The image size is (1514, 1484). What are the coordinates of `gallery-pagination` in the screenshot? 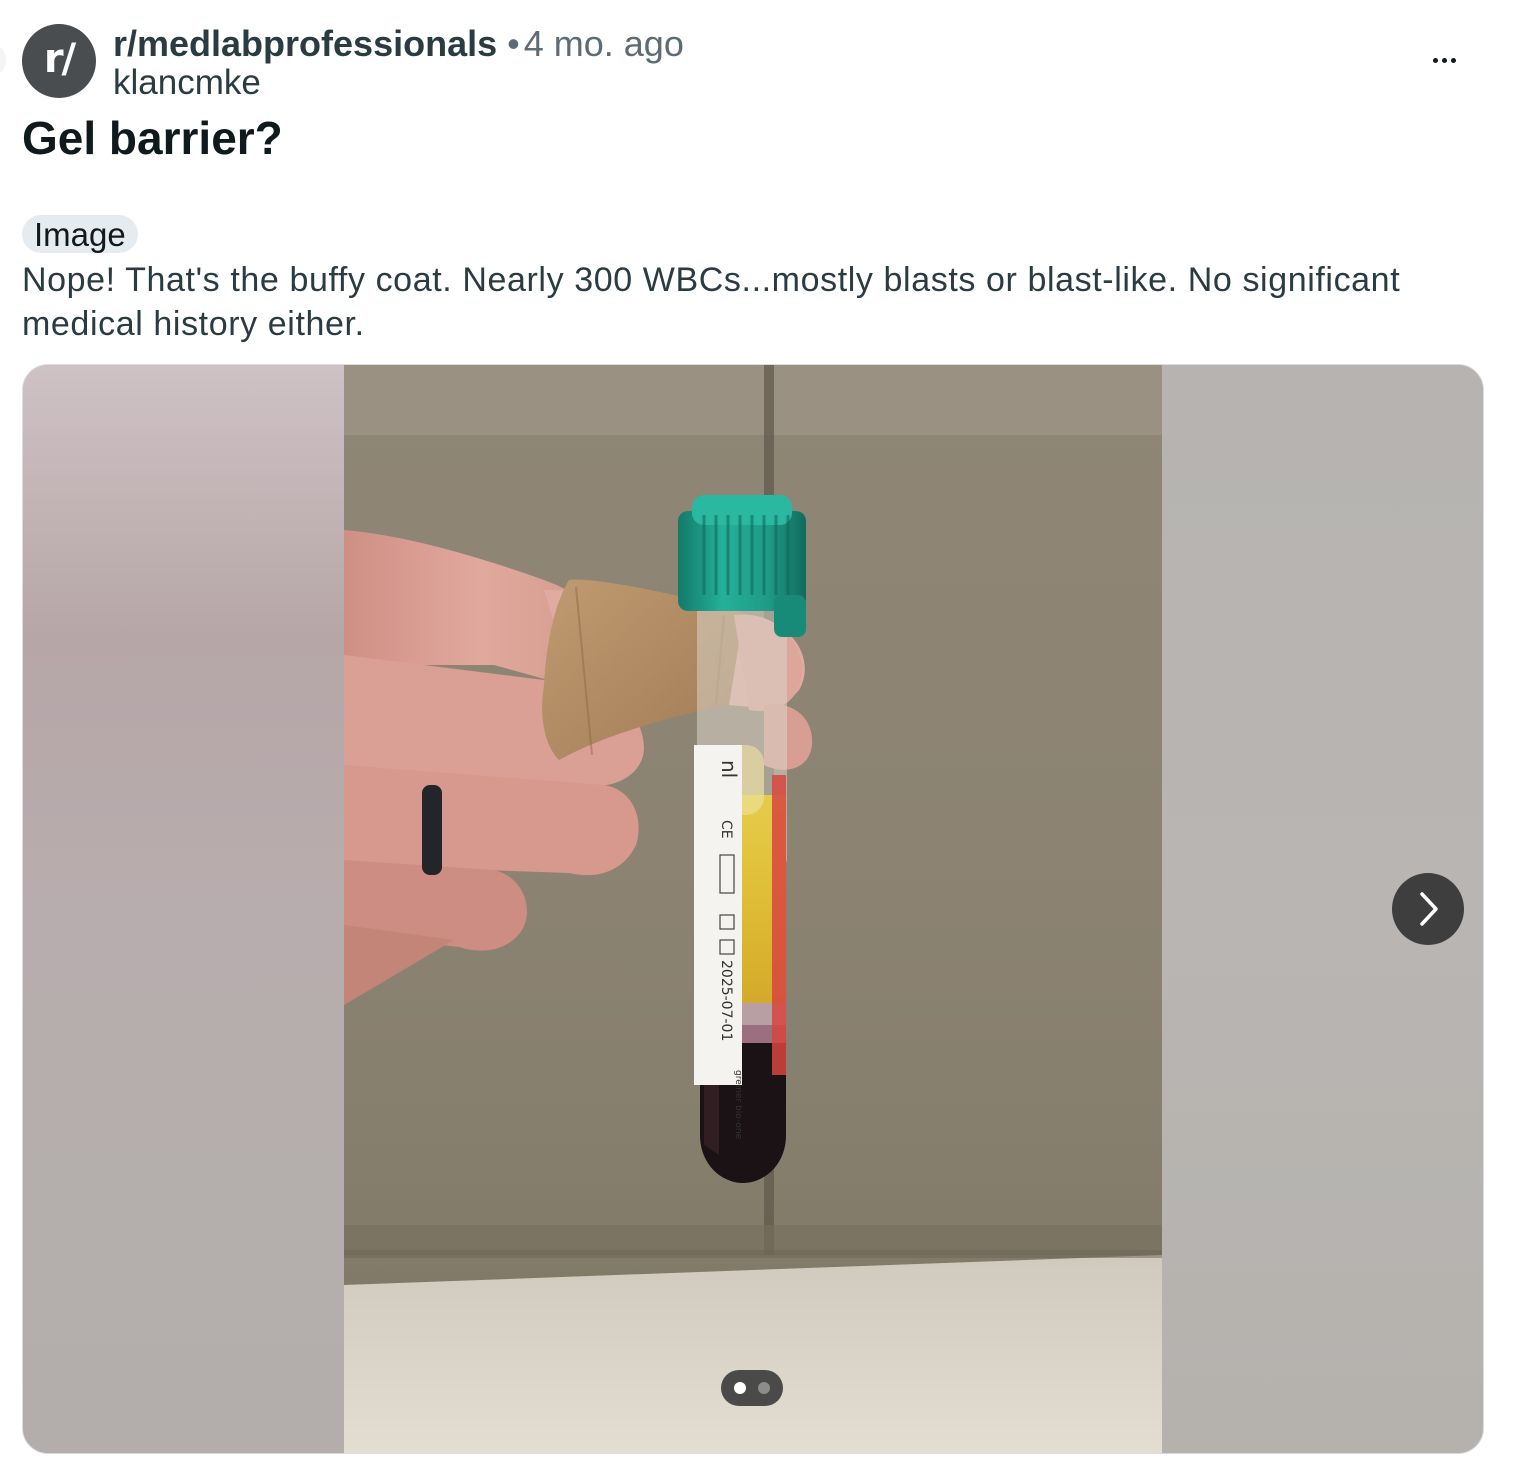 It's located at (752, 1388).